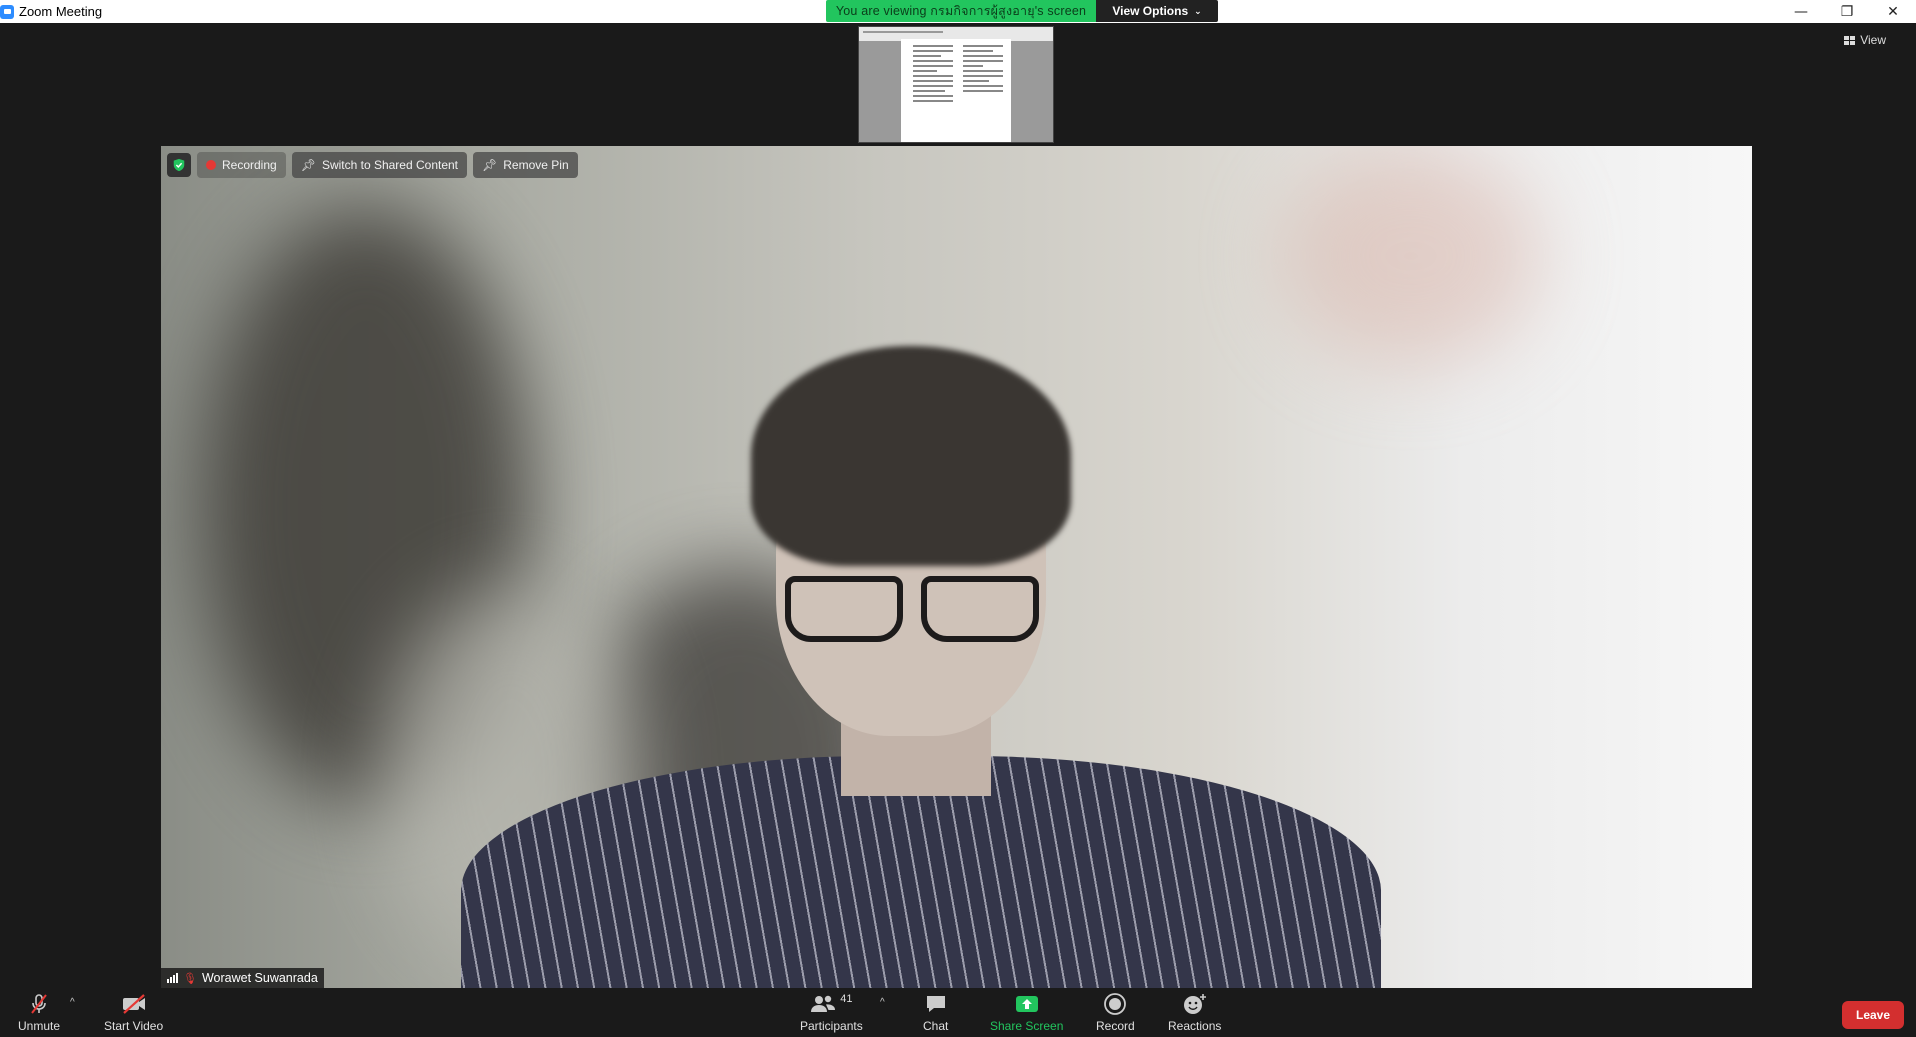 This screenshot has height=1037, width=1916. What do you see at coordinates (1195, 1026) in the screenshot?
I see `reactions-label: Reactions` at bounding box center [1195, 1026].